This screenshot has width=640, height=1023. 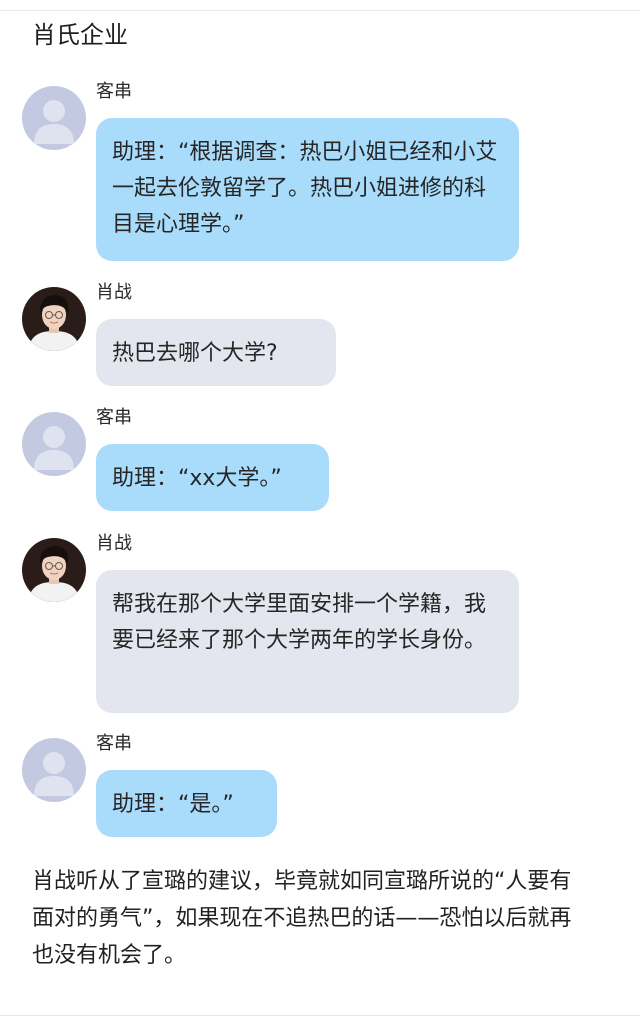 What do you see at coordinates (212, 477) in the screenshot?
I see `message-bubble: 助理：“xx大学。”` at bounding box center [212, 477].